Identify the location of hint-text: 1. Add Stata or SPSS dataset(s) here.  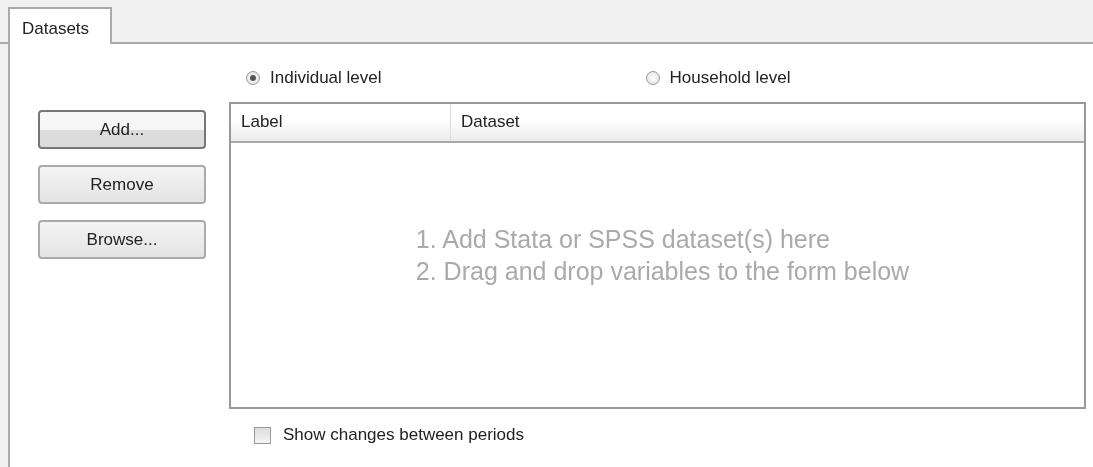
(623, 239).